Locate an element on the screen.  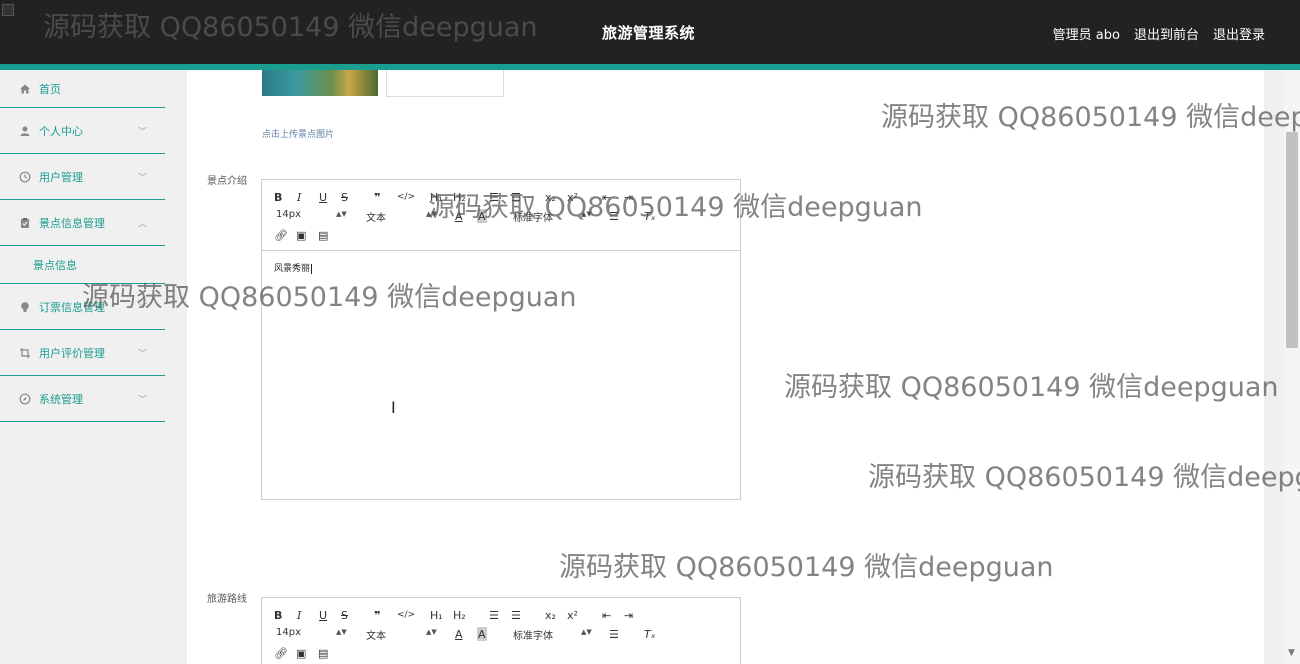
scroll-down-icon: ▼ is located at coordinates (1291, 653).